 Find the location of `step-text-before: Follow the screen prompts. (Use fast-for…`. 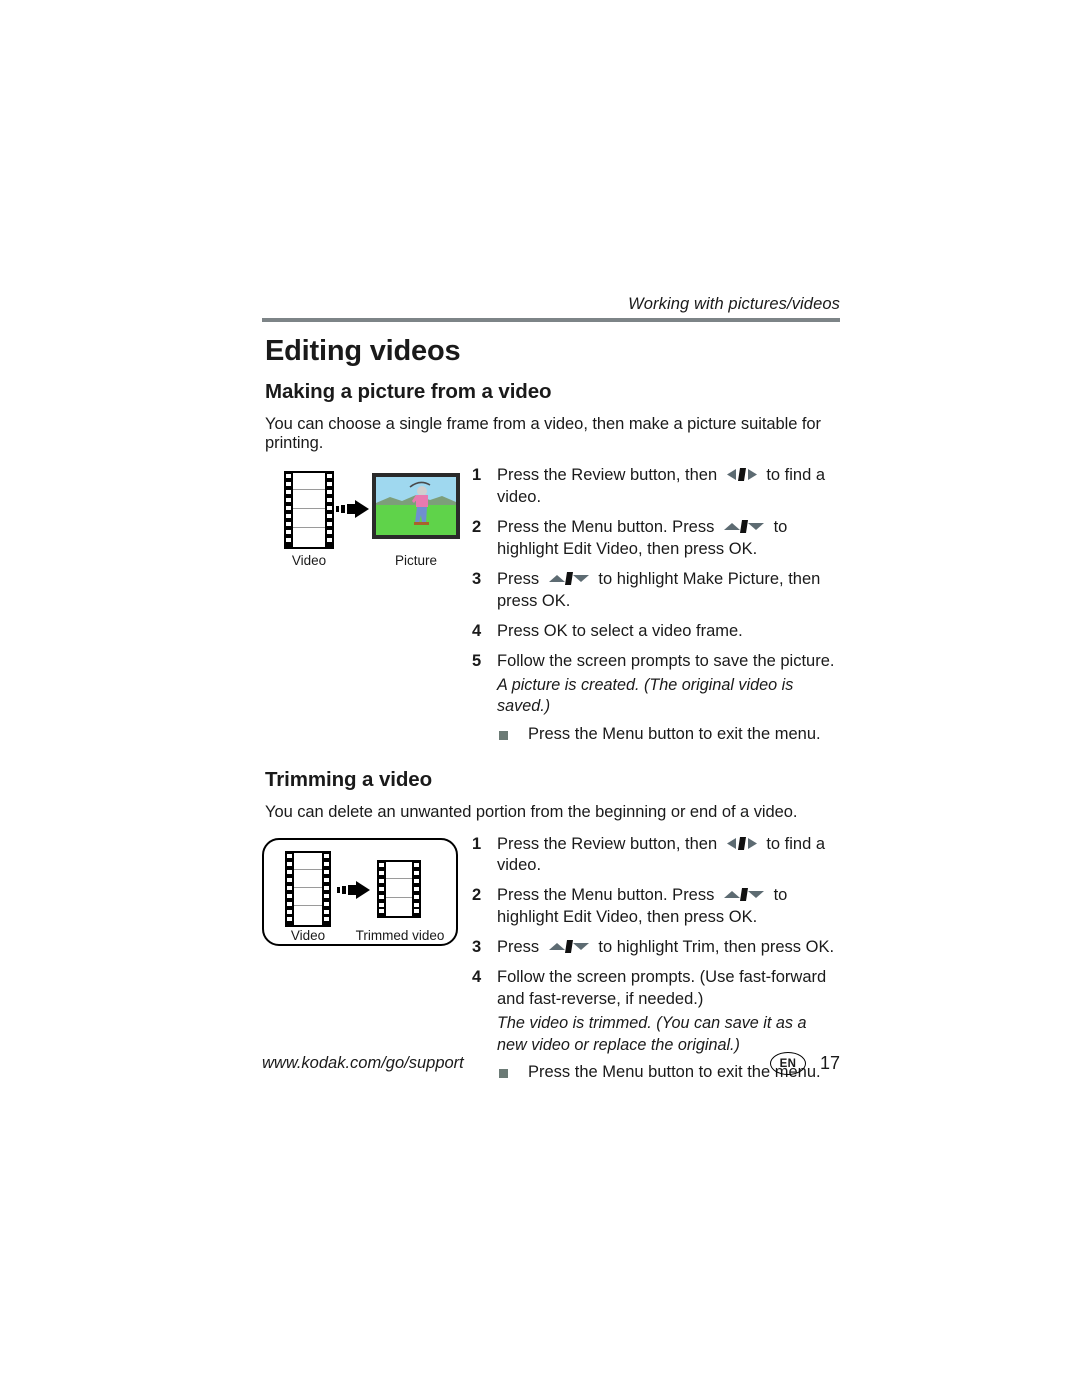

step-text-before: Follow the screen prompts. (Use fast-for… is located at coordinates (662, 988).